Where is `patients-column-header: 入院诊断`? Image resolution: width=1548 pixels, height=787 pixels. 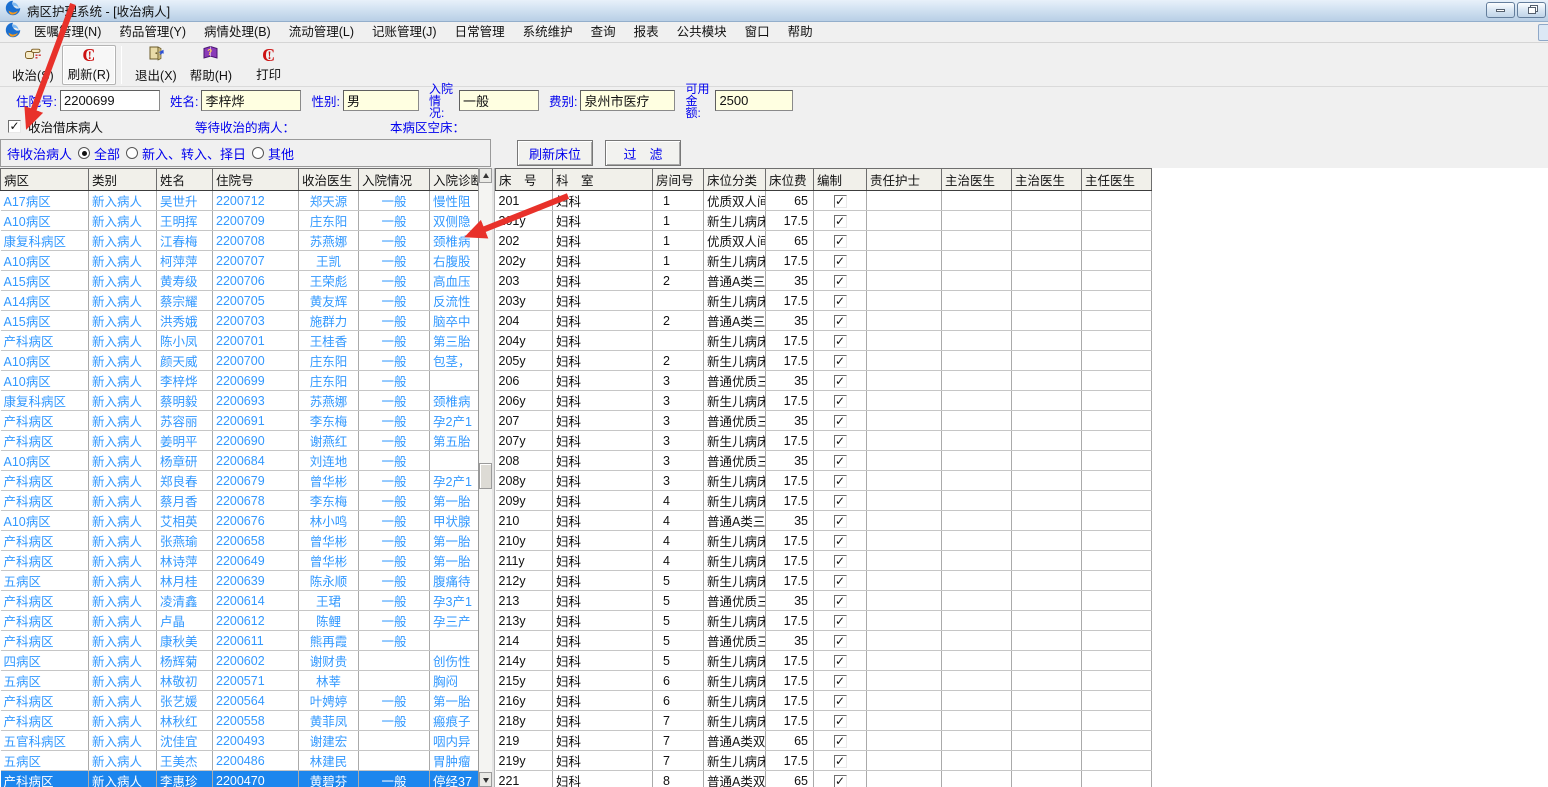 patients-column-header: 入院诊断 is located at coordinates (453, 179).